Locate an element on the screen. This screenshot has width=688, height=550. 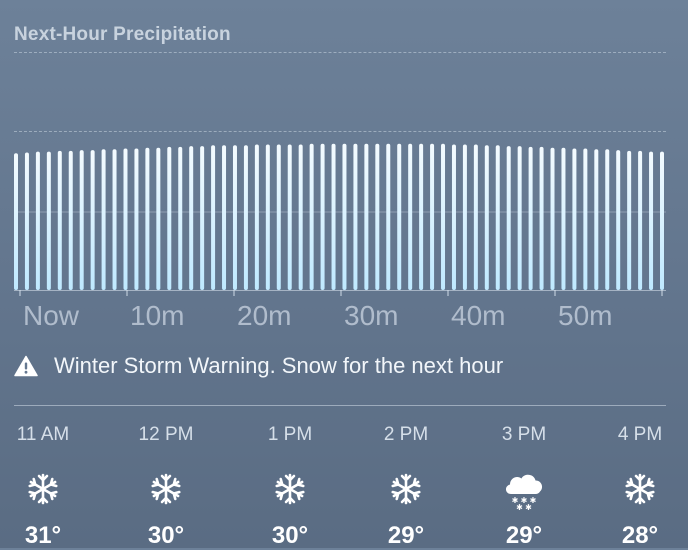
cloud-snow-icon: ✱ ✱ ✱ ✱ ✱ is located at coordinates (524, 492).